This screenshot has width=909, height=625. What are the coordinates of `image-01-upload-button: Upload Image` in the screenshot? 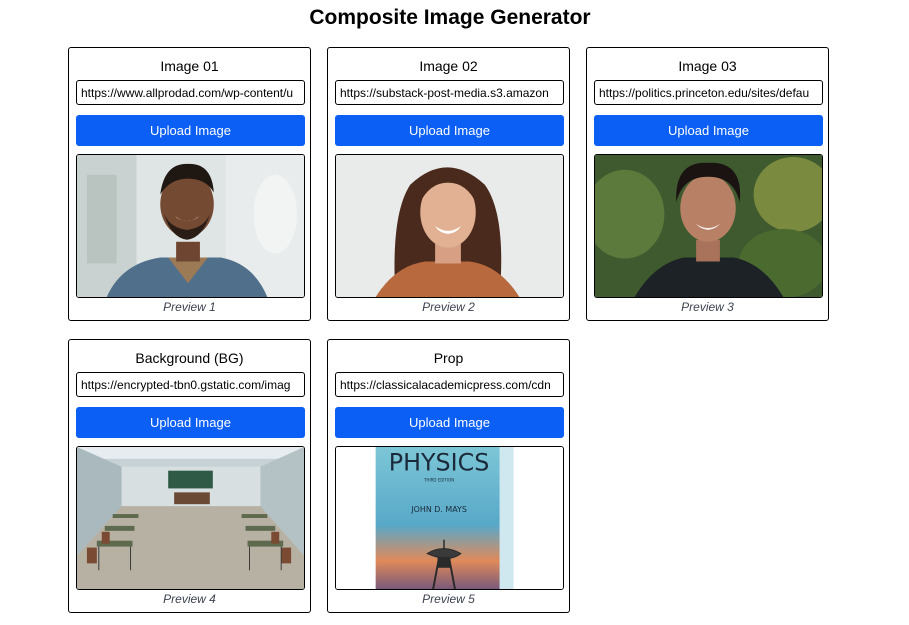 It's located at (190, 130).